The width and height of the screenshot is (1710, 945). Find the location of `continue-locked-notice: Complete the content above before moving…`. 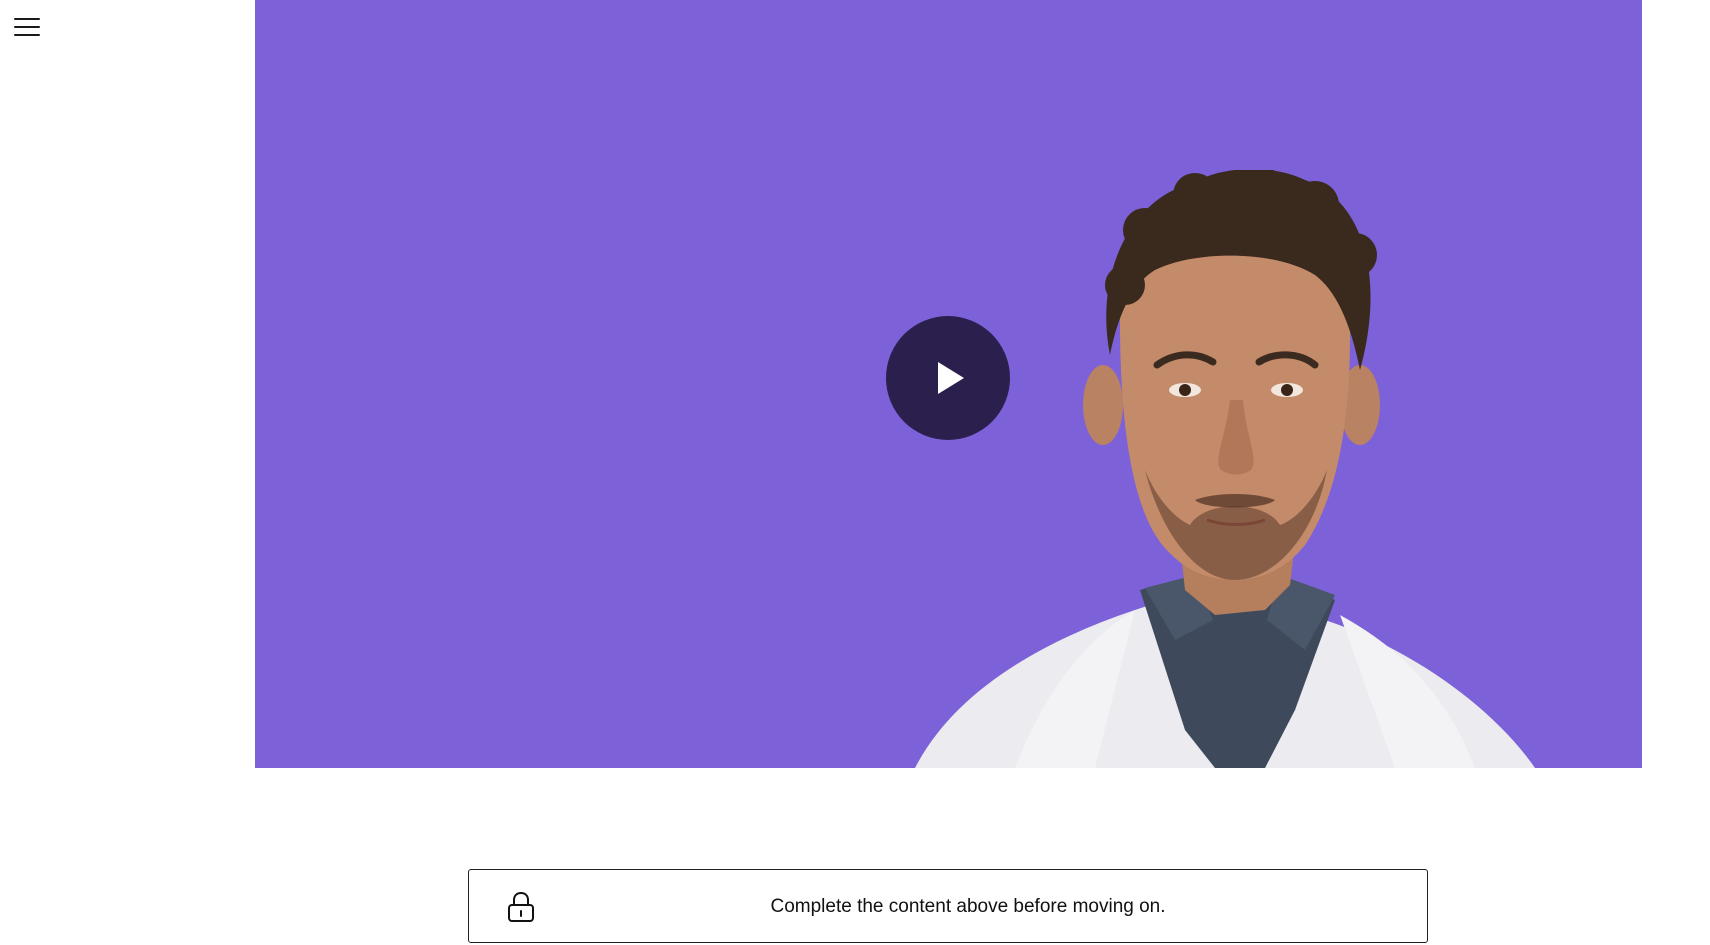

continue-locked-notice: Complete the content above before moving… is located at coordinates (948, 906).